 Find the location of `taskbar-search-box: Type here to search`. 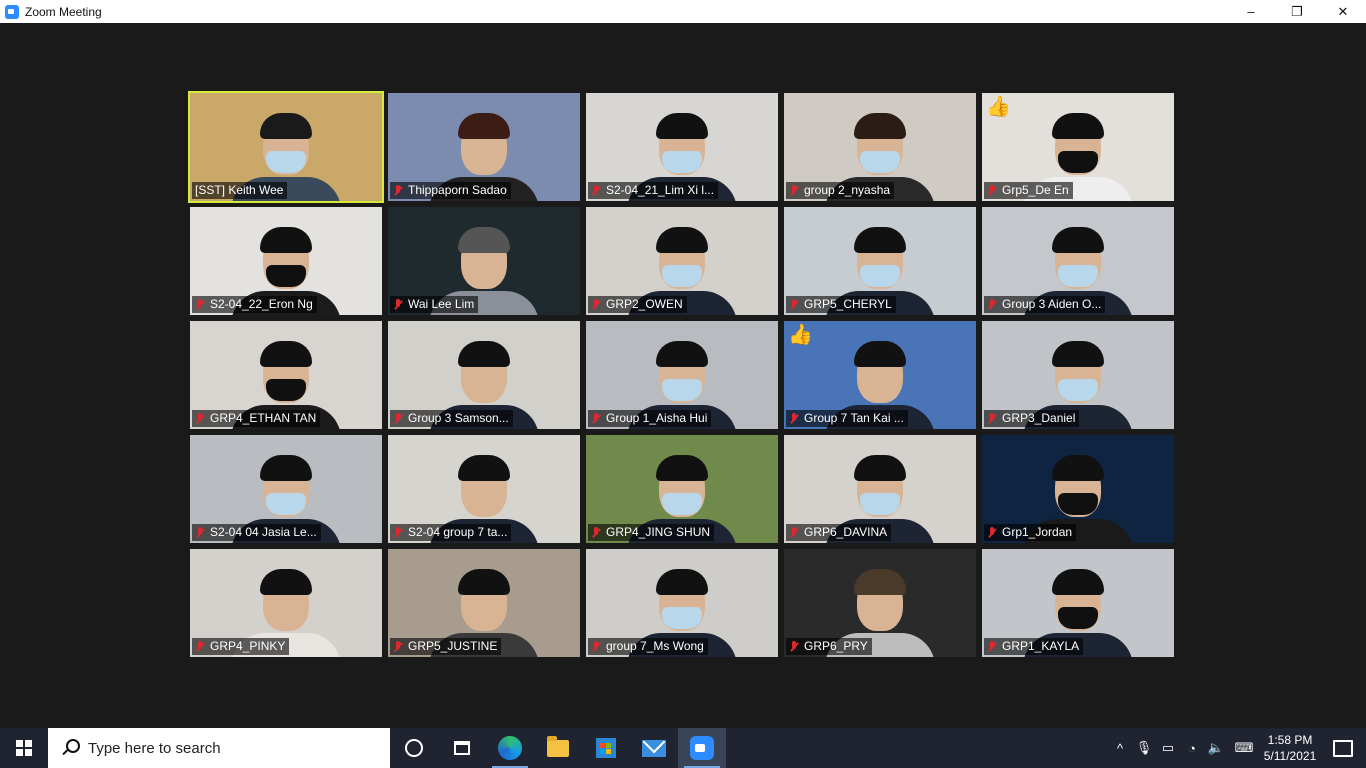

taskbar-search-box: Type here to search is located at coordinates (219, 748).